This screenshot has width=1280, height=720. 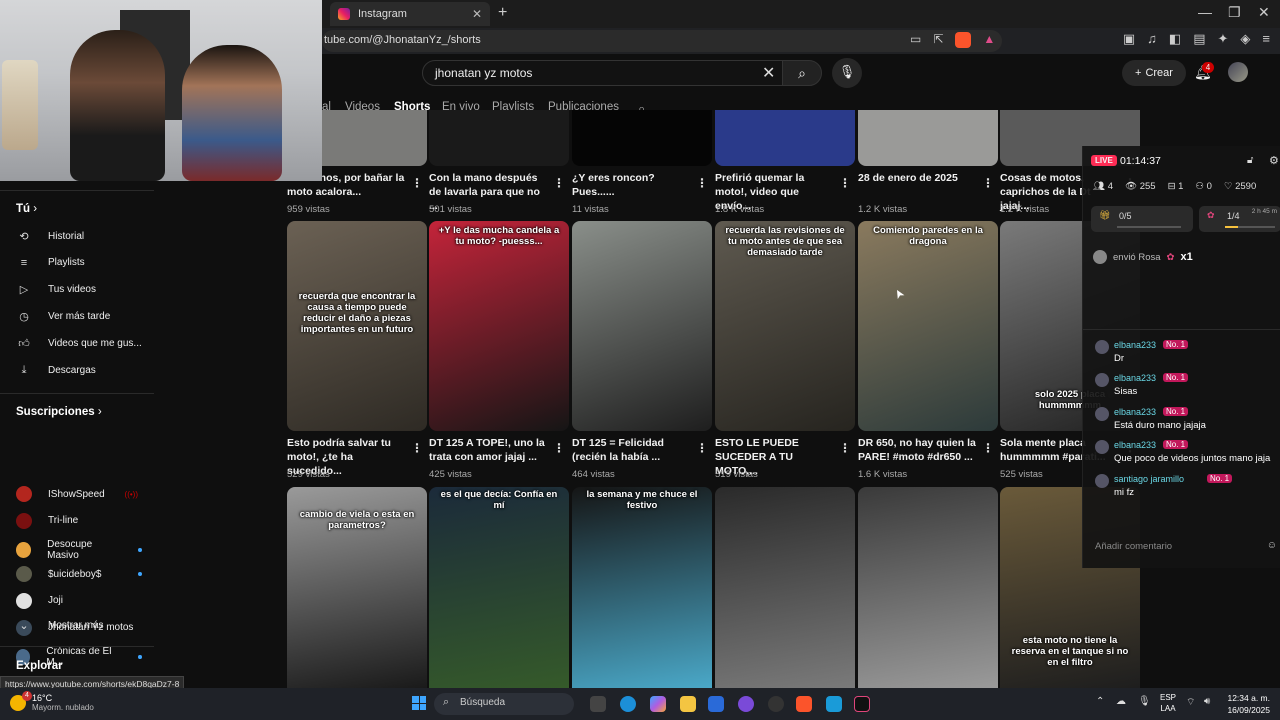 What do you see at coordinates (1245, 39) in the screenshot?
I see `vpn-icon: ◈` at bounding box center [1245, 39].